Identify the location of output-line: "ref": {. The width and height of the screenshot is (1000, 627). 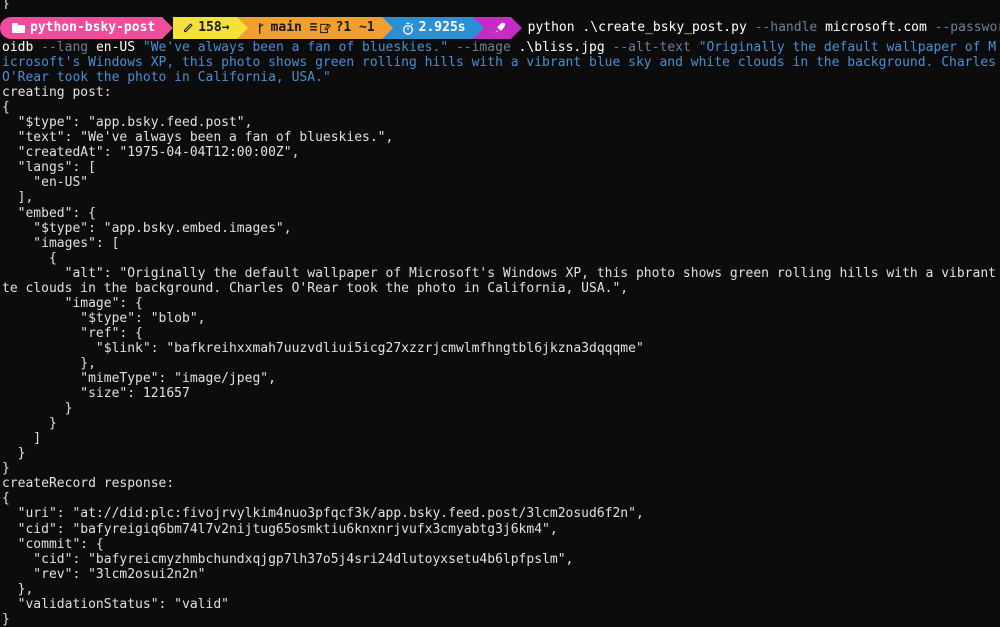
(72, 333).